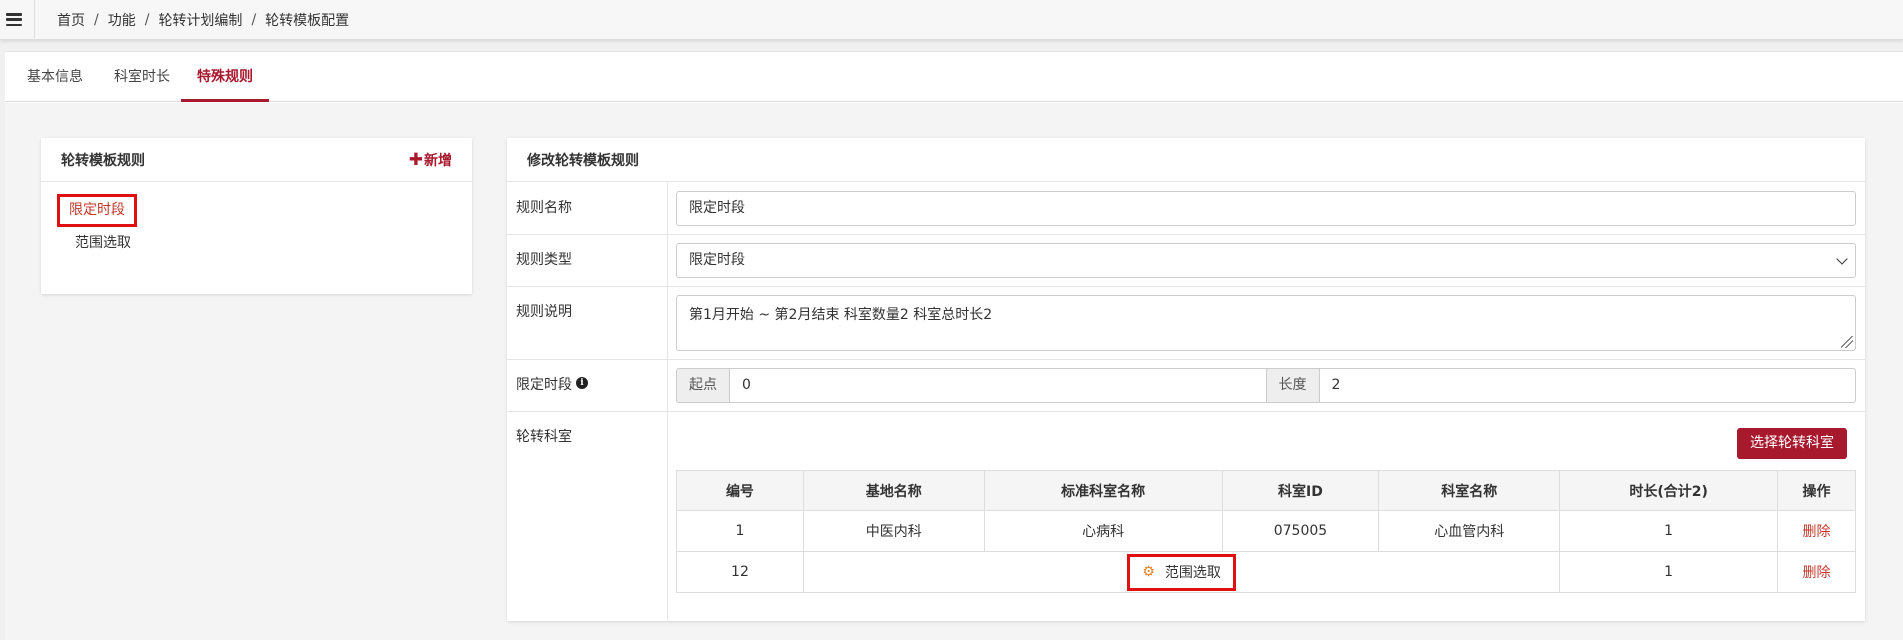 The width and height of the screenshot is (1903, 640). What do you see at coordinates (225, 77) in the screenshot?
I see `tab-special-rules: 特殊规则` at bounding box center [225, 77].